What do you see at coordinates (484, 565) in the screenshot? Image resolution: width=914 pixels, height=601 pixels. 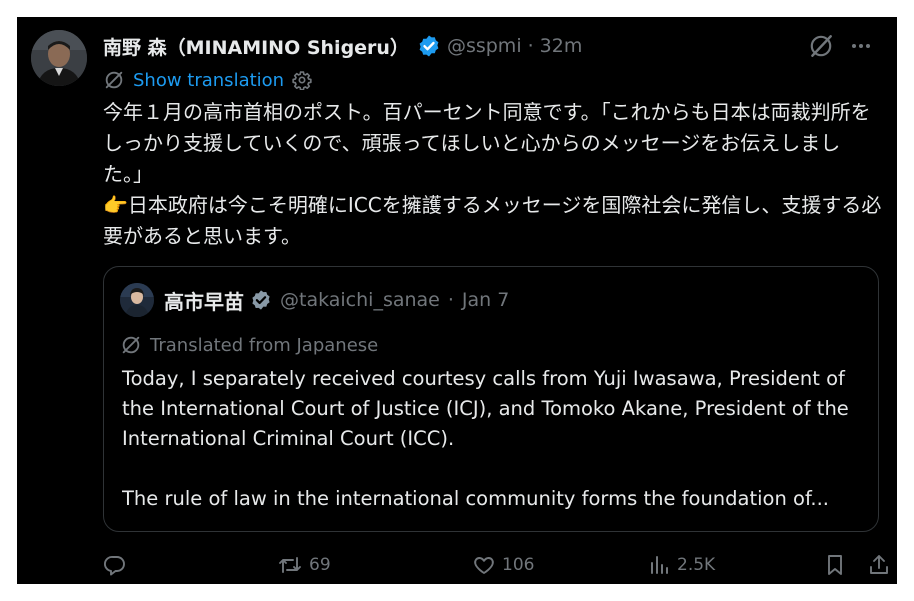 I see `like-icon` at bounding box center [484, 565].